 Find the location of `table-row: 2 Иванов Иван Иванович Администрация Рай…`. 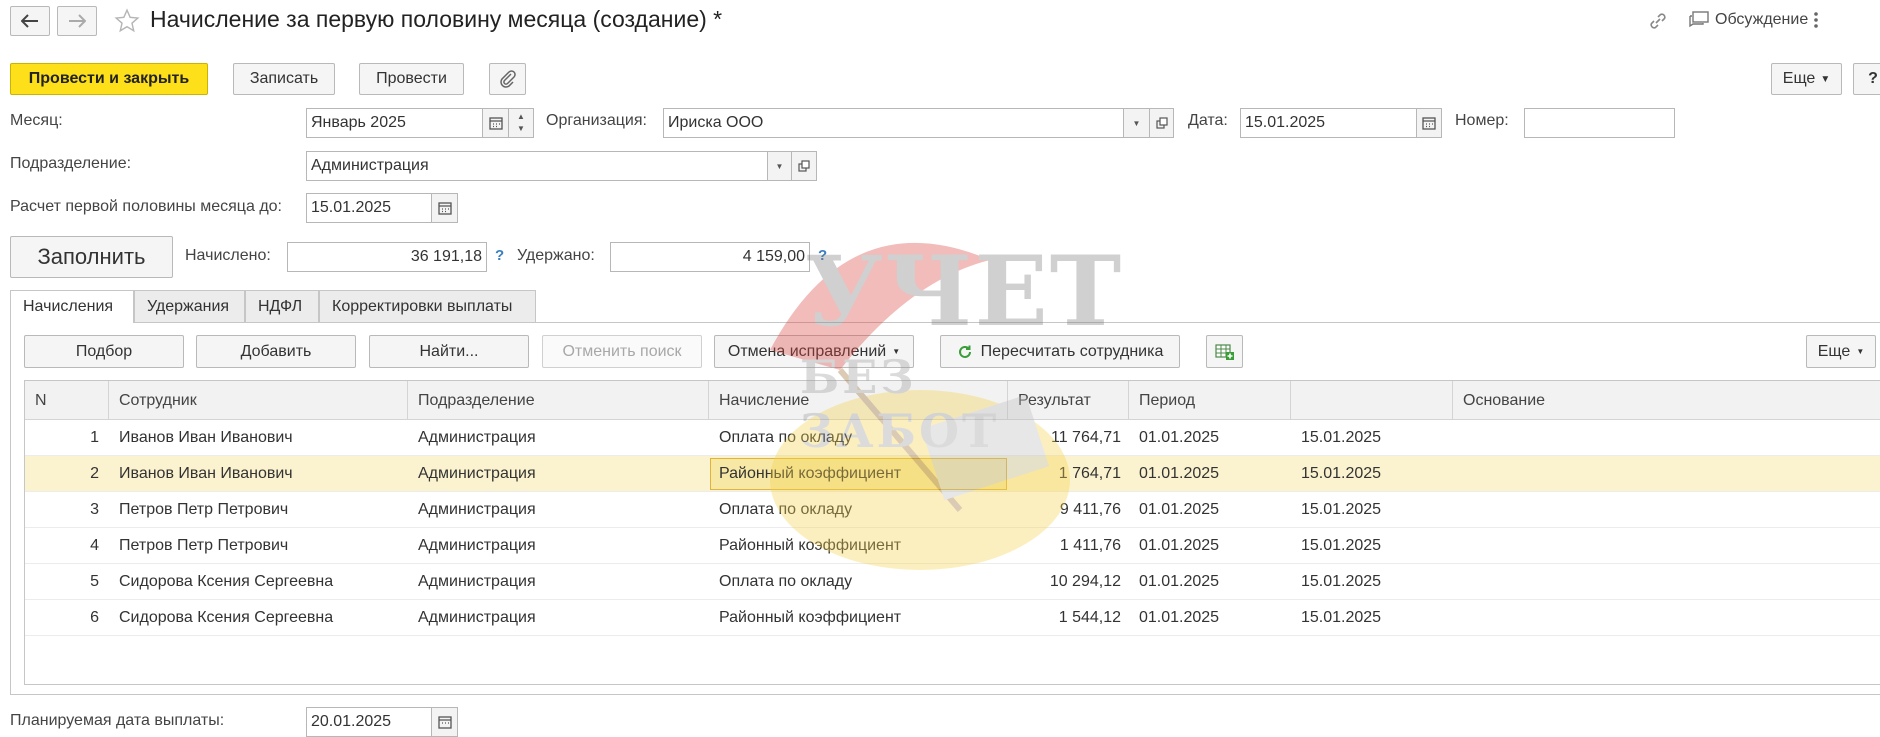

table-row: 2 Иванов Иван Иванович Администрация Рай… is located at coordinates (952, 474).